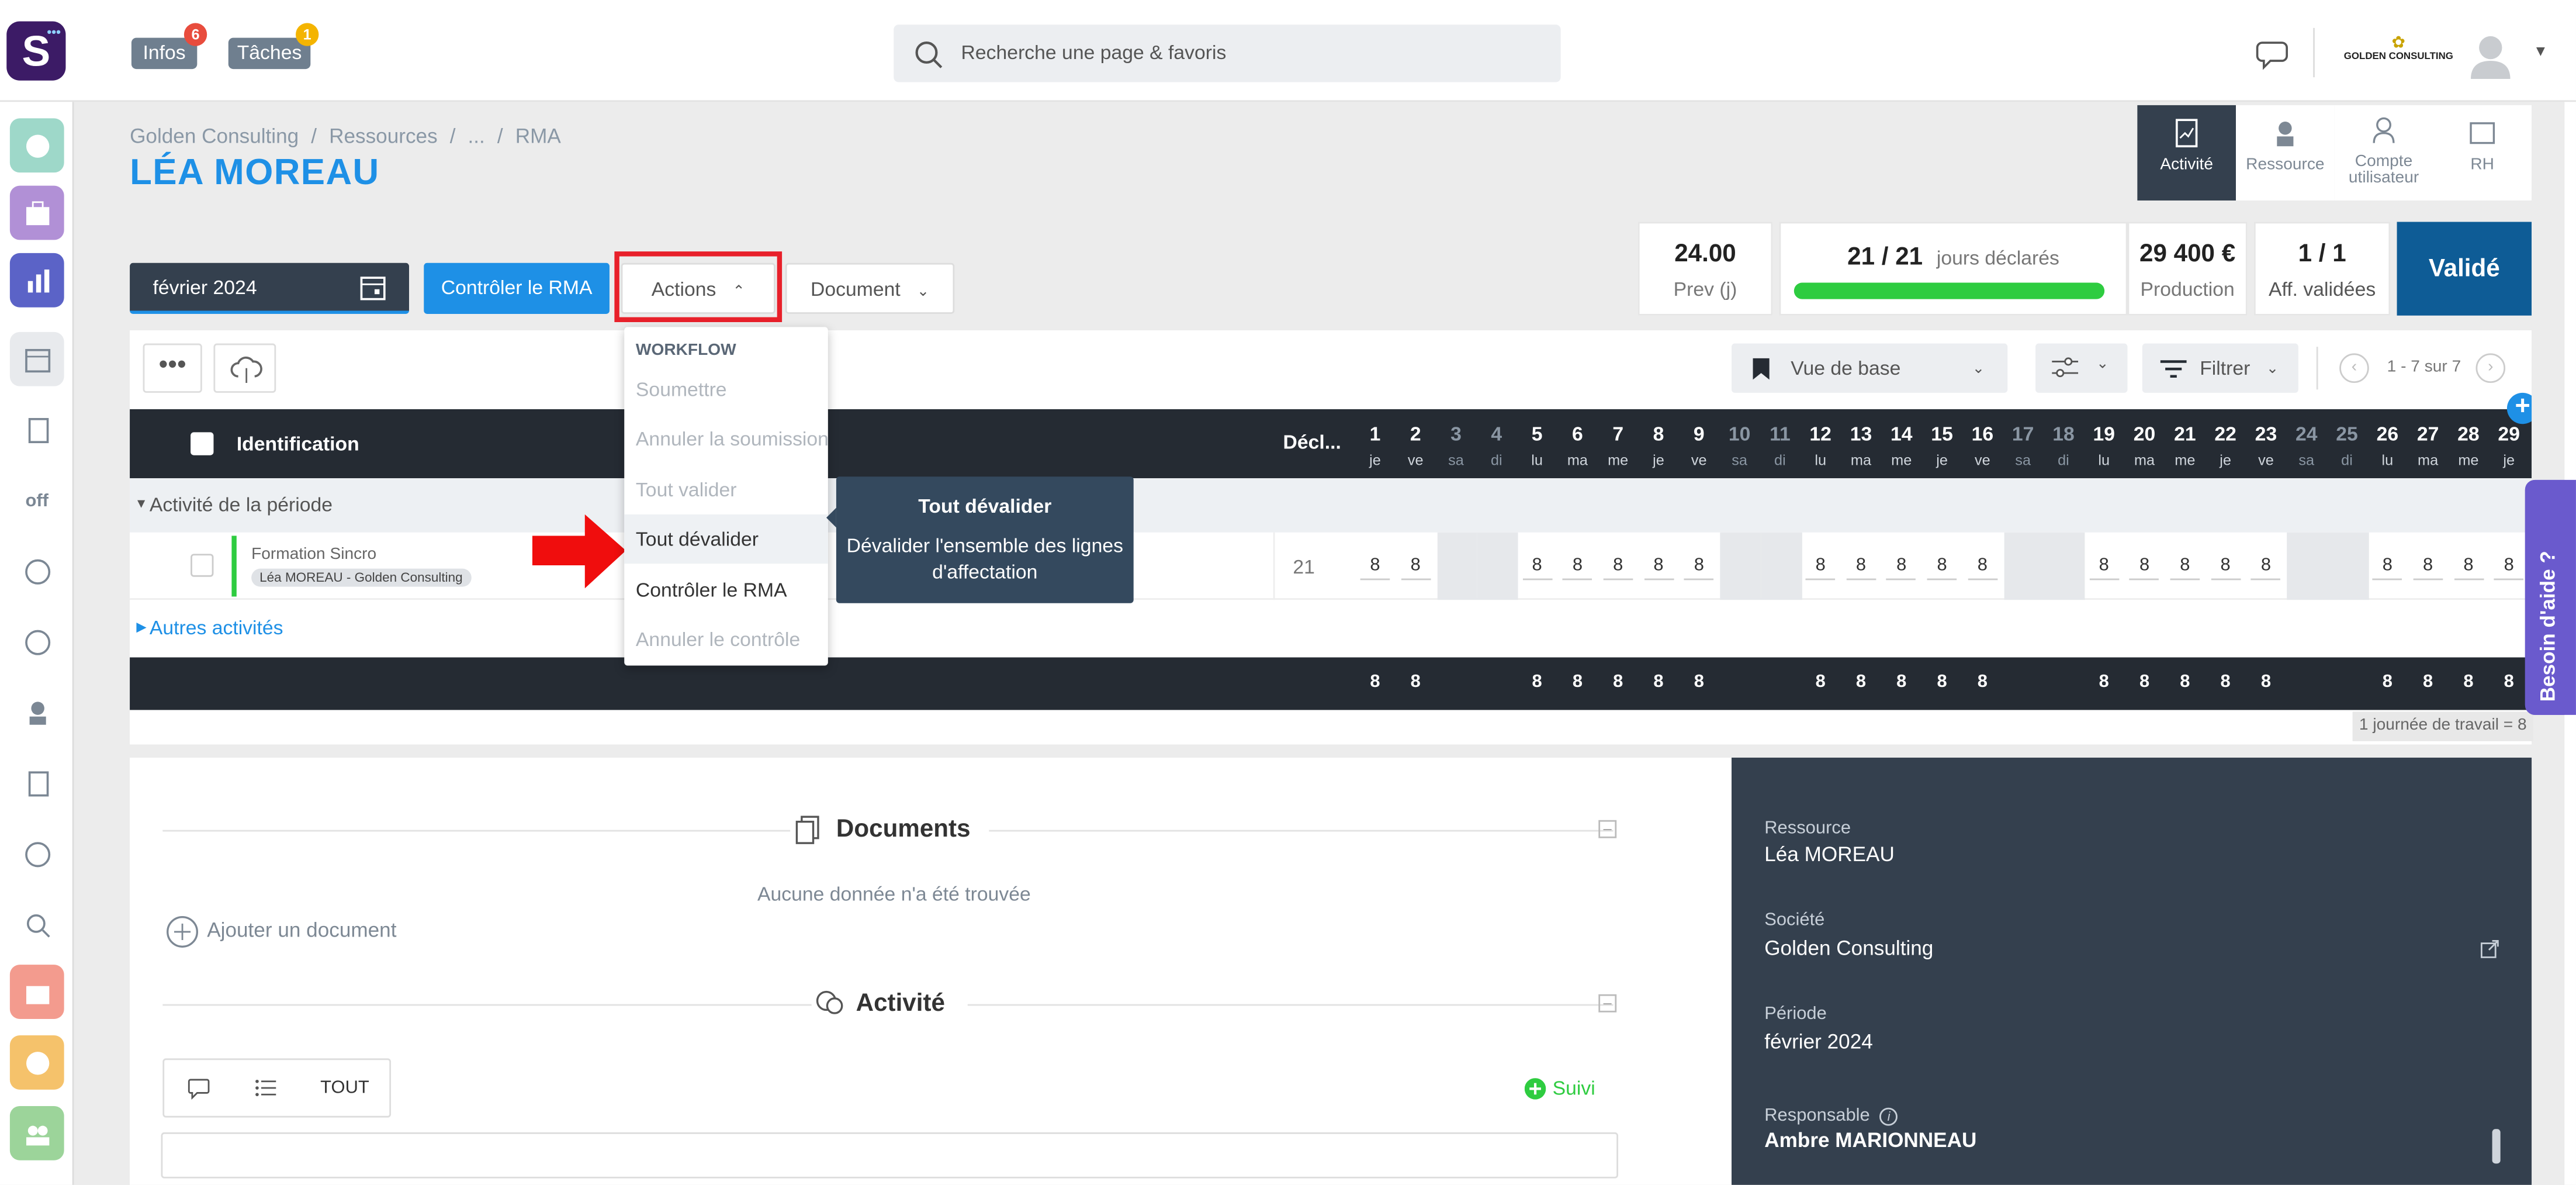  I want to click on day-weekday: sa, so click(1456, 460).